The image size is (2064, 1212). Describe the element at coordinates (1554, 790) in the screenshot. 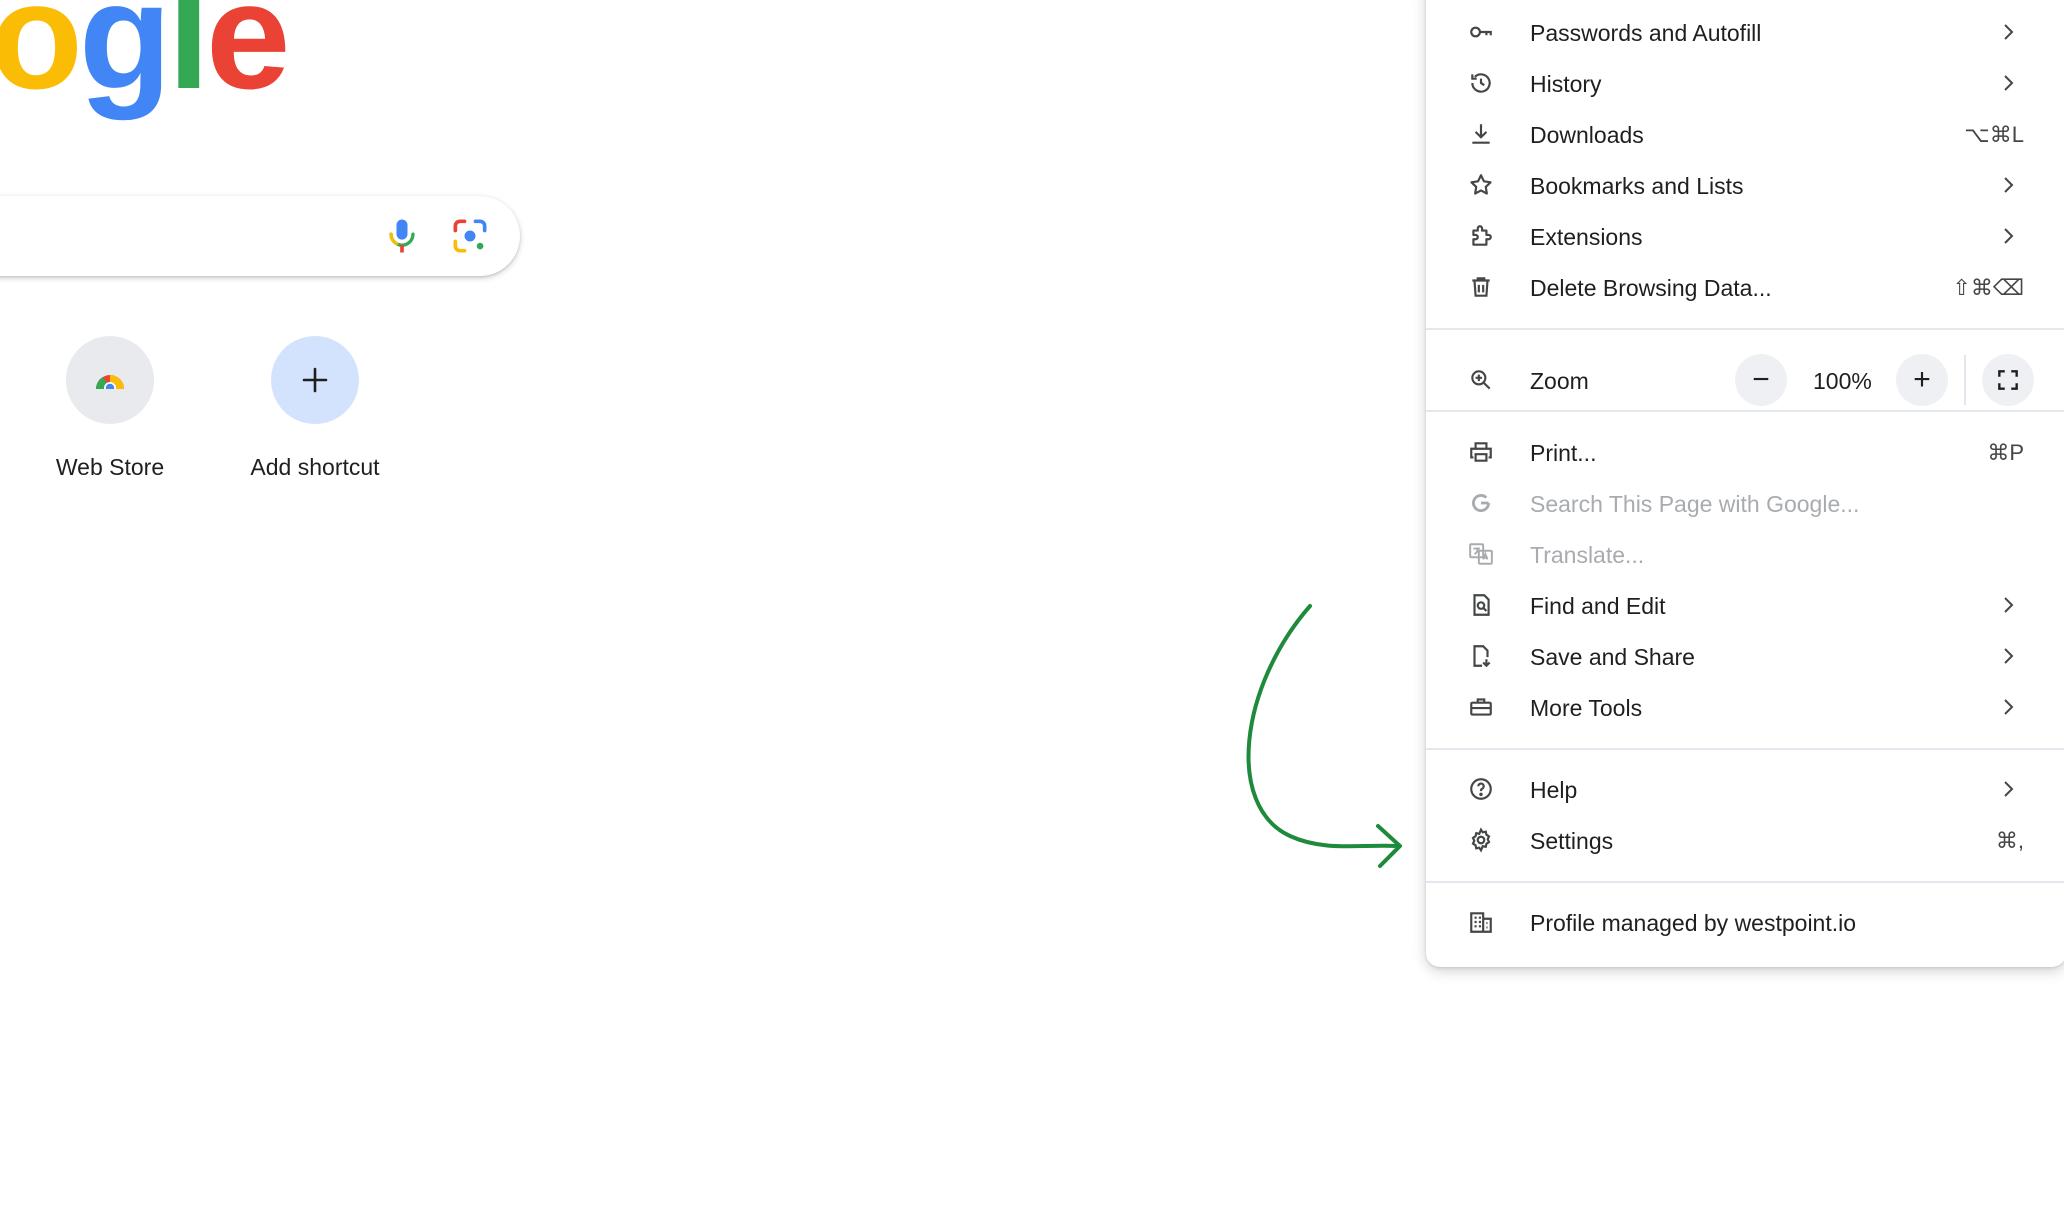

I see `menu-item-label: Help` at that location.